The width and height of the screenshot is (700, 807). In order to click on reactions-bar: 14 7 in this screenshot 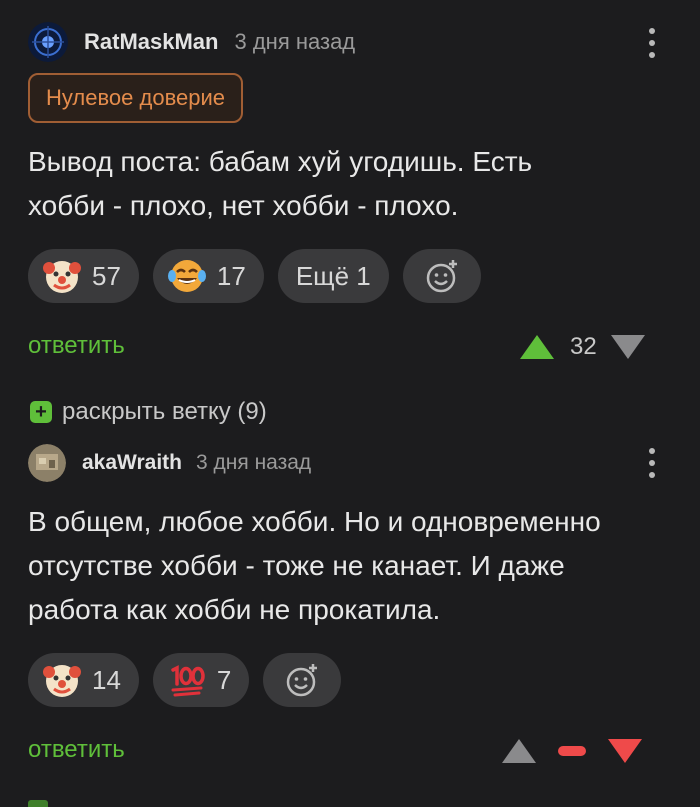, I will do `click(185, 680)`.